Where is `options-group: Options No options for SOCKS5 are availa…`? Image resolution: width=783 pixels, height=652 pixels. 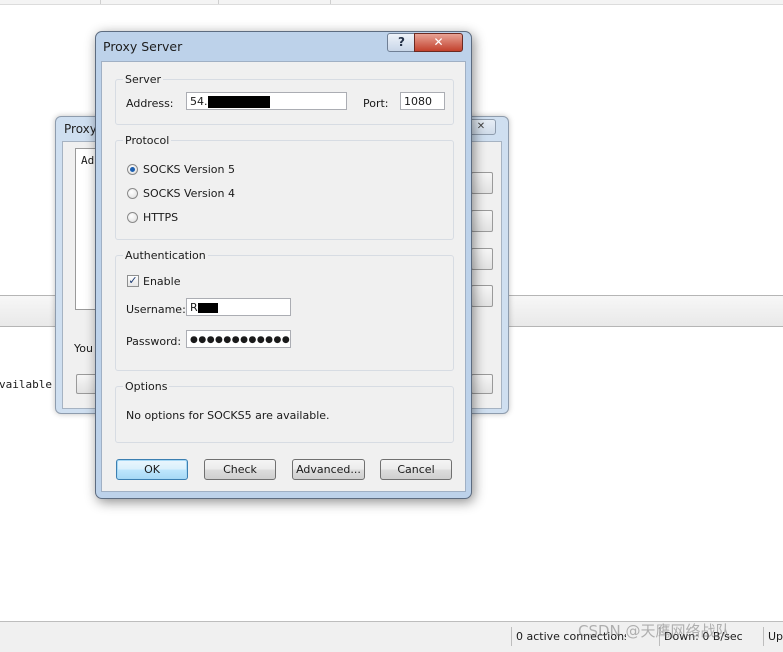 options-group: Options No options for SOCKS5 are availa… is located at coordinates (284, 411).